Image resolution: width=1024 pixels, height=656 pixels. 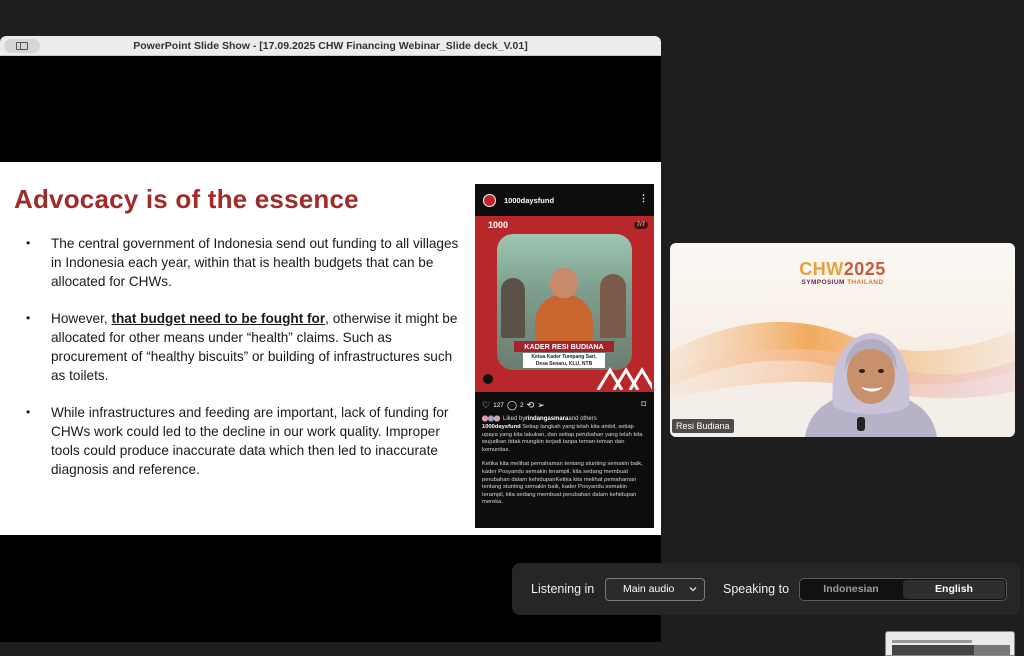 What do you see at coordinates (865, 282) in the screenshot?
I see `logo-country: THAILAND` at bounding box center [865, 282].